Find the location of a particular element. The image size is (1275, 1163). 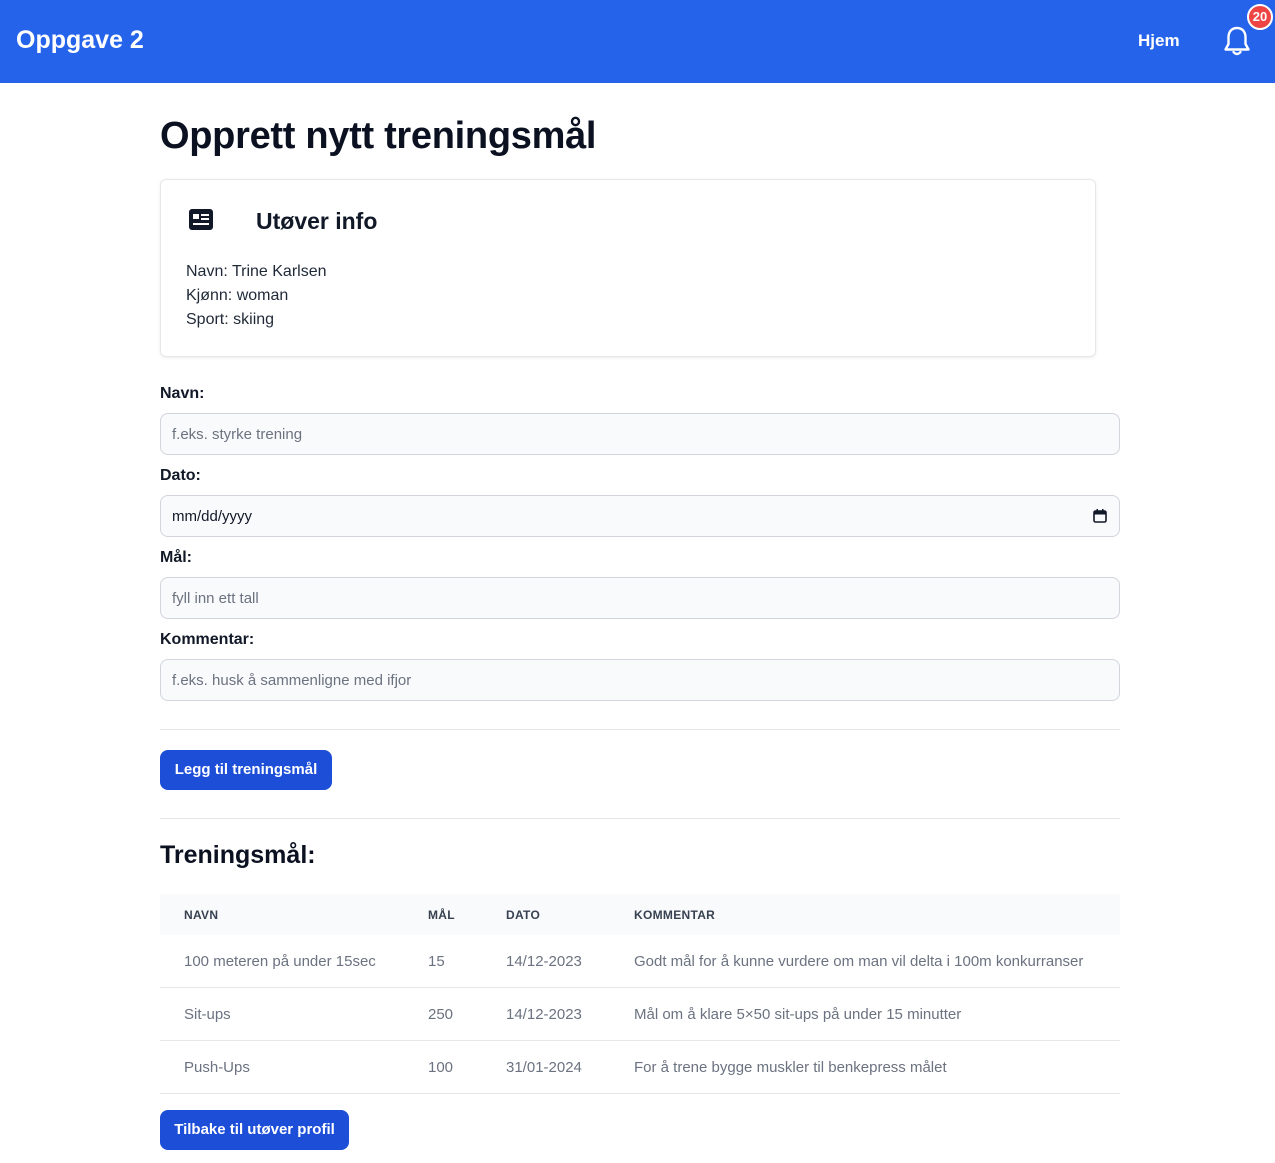

goal-label: Mål: is located at coordinates (176, 557).